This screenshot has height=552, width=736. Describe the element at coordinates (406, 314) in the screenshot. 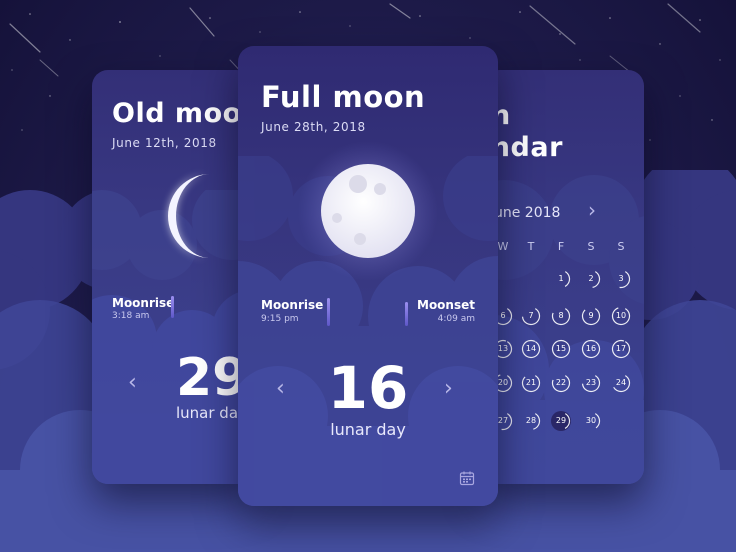

I see `moonset-bar` at that location.